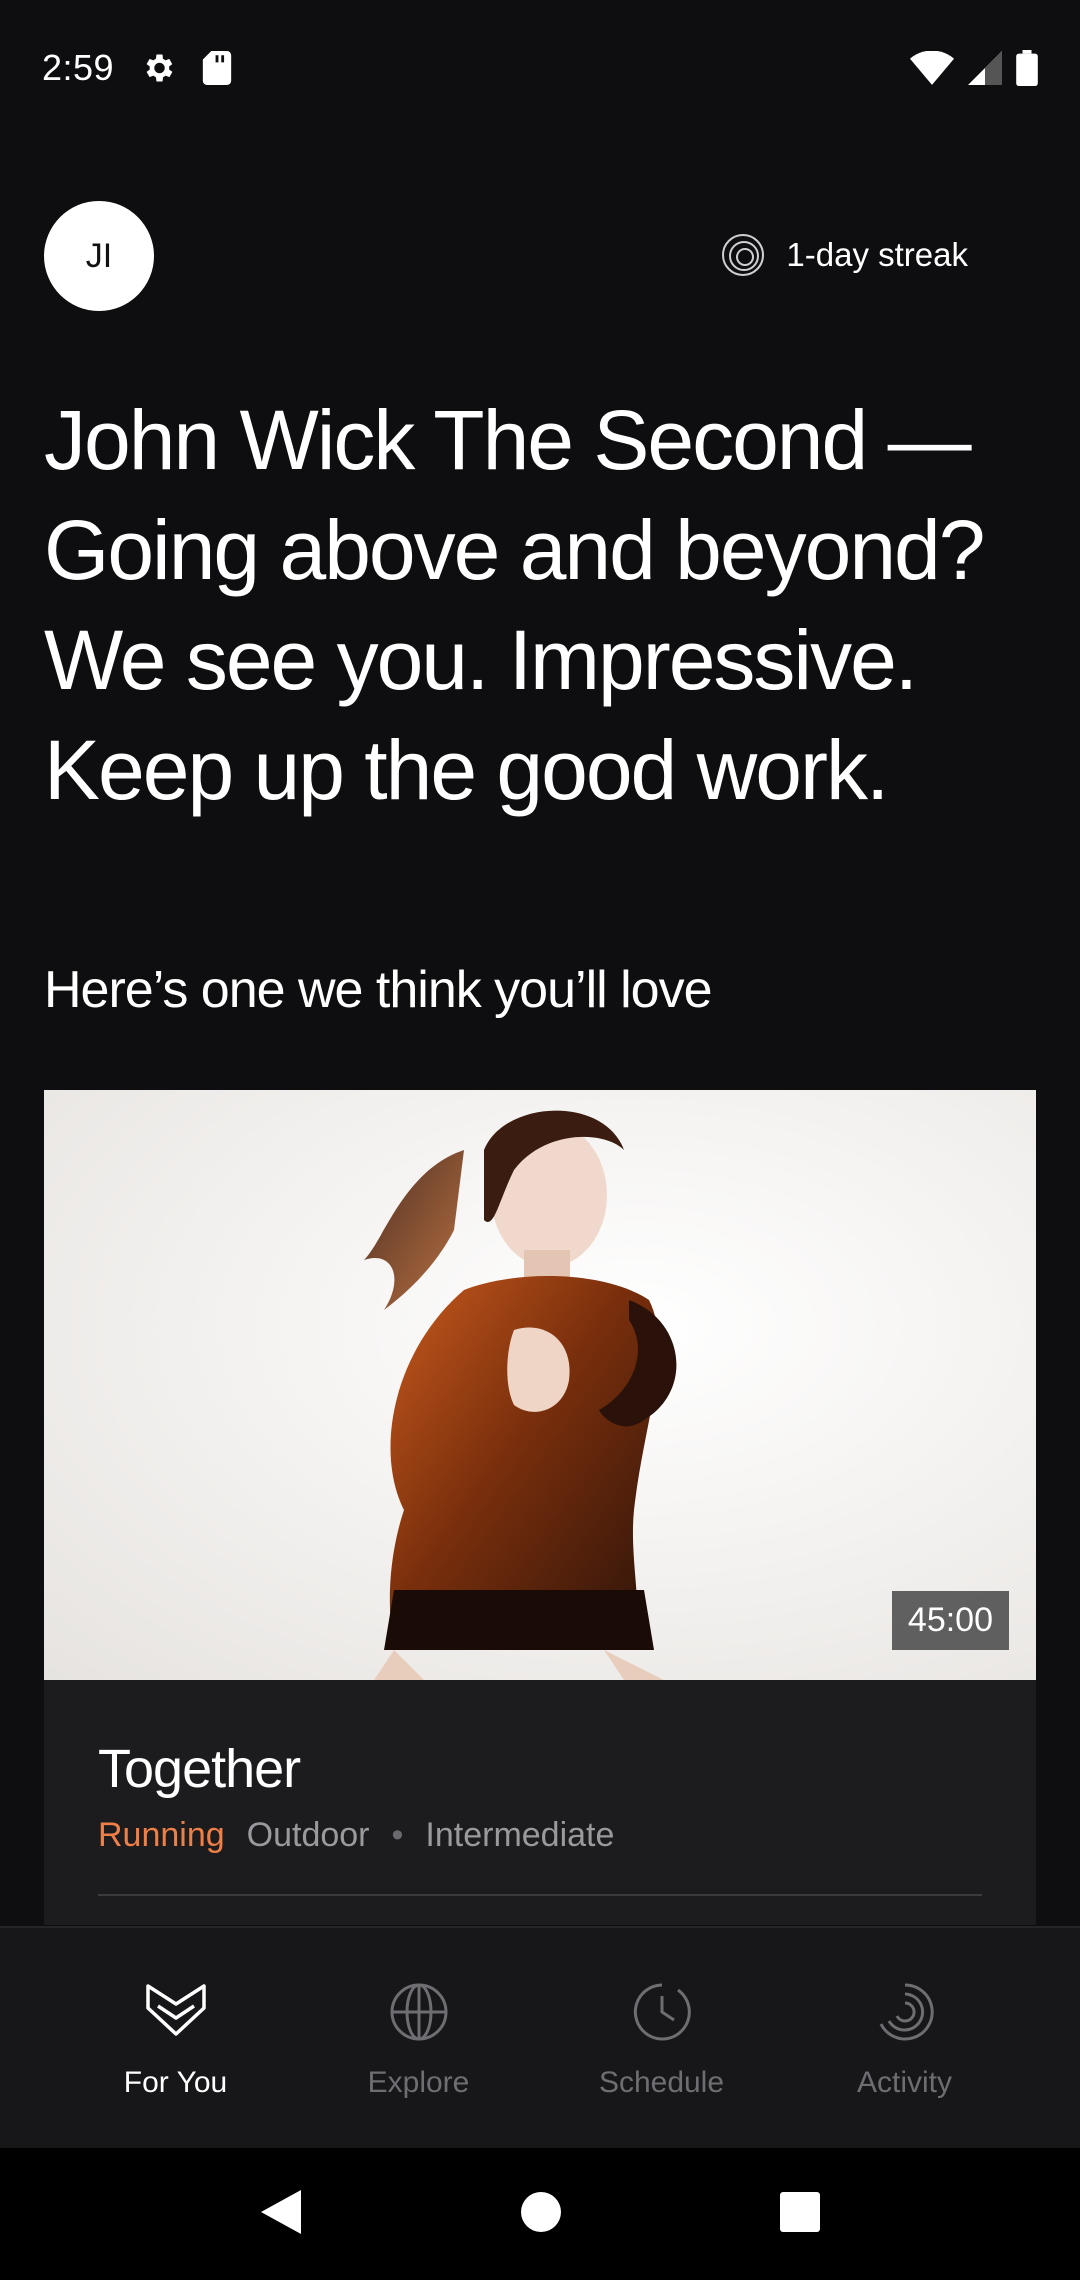 This screenshot has width=1080, height=2280. Describe the element at coordinates (78, 67) in the screenshot. I see `status-time: 2:59` at that location.